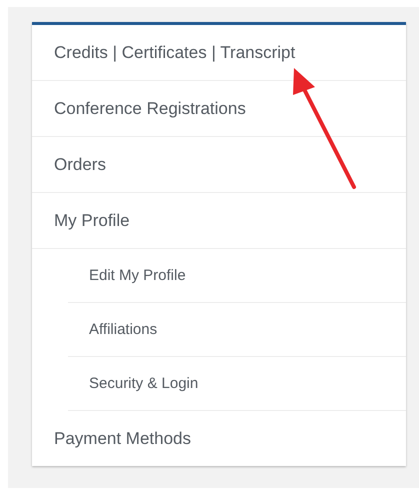  I want to click on menu-item: Orders, so click(219, 165).